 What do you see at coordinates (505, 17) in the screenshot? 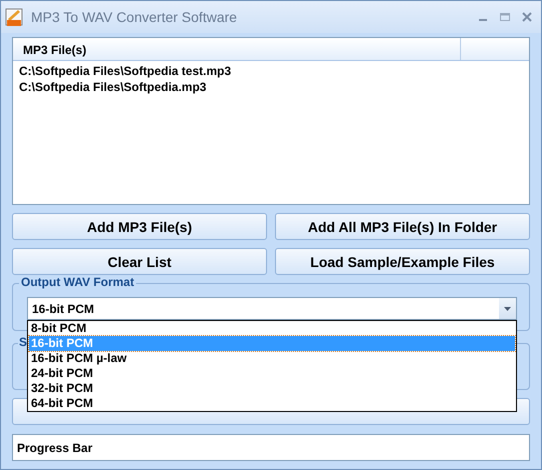
I see `maximize-icon` at bounding box center [505, 17].